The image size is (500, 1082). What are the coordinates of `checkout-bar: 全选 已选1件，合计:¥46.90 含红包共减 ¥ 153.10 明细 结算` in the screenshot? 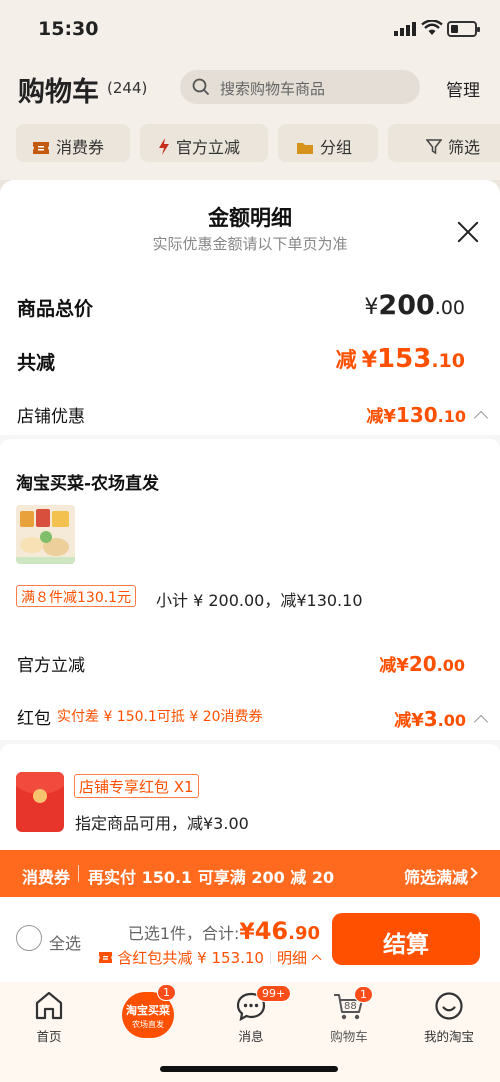 It's located at (250, 939).